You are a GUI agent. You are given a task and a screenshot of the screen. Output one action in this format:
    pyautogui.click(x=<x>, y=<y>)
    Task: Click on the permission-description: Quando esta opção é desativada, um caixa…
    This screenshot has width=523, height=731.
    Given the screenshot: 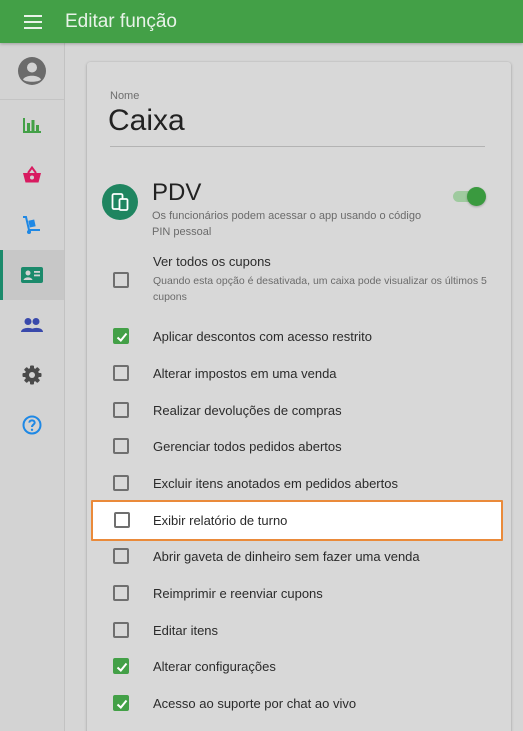 What is the action you would take?
    pyautogui.click(x=320, y=289)
    